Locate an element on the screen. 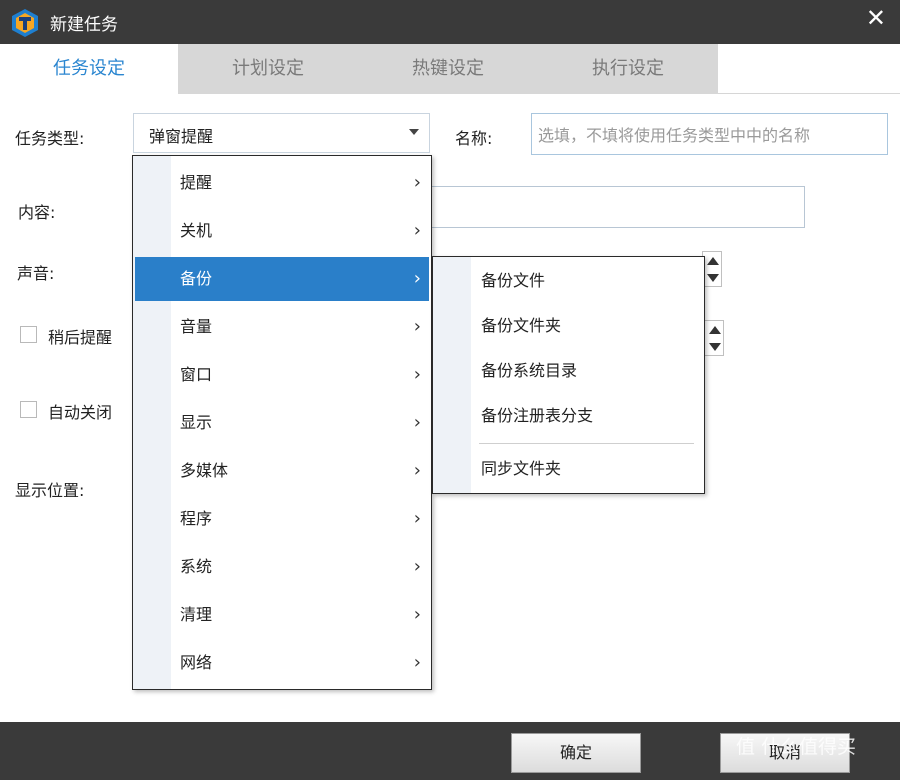 This screenshot has width=900, height=780. task-type-select: 弹窗提醒 is located at coordinates (281, 133).